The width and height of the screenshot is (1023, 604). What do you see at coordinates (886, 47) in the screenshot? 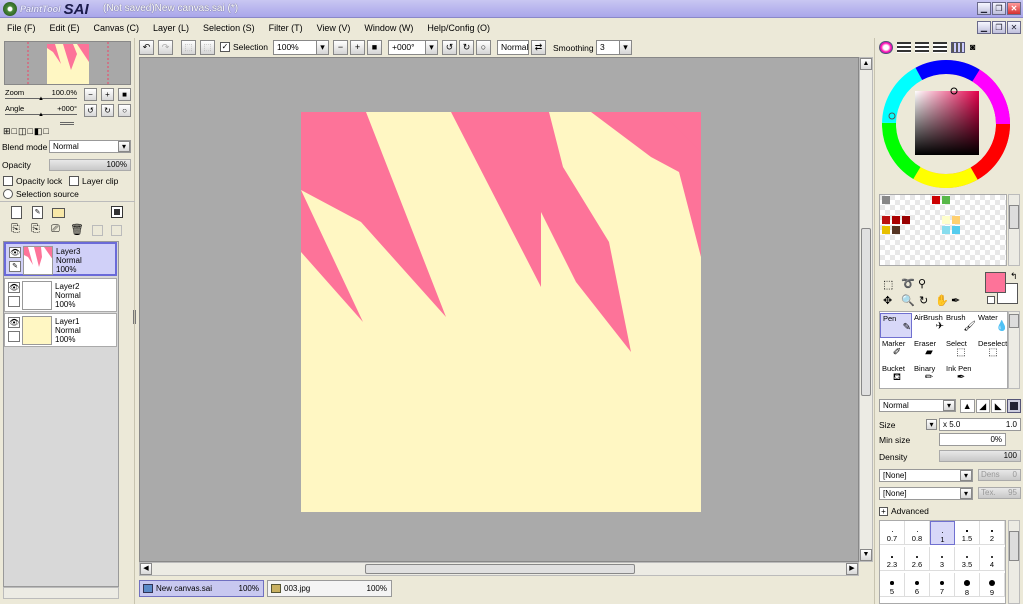
I see `color-wheel-tab-icon` at bounding box center [886, 47].